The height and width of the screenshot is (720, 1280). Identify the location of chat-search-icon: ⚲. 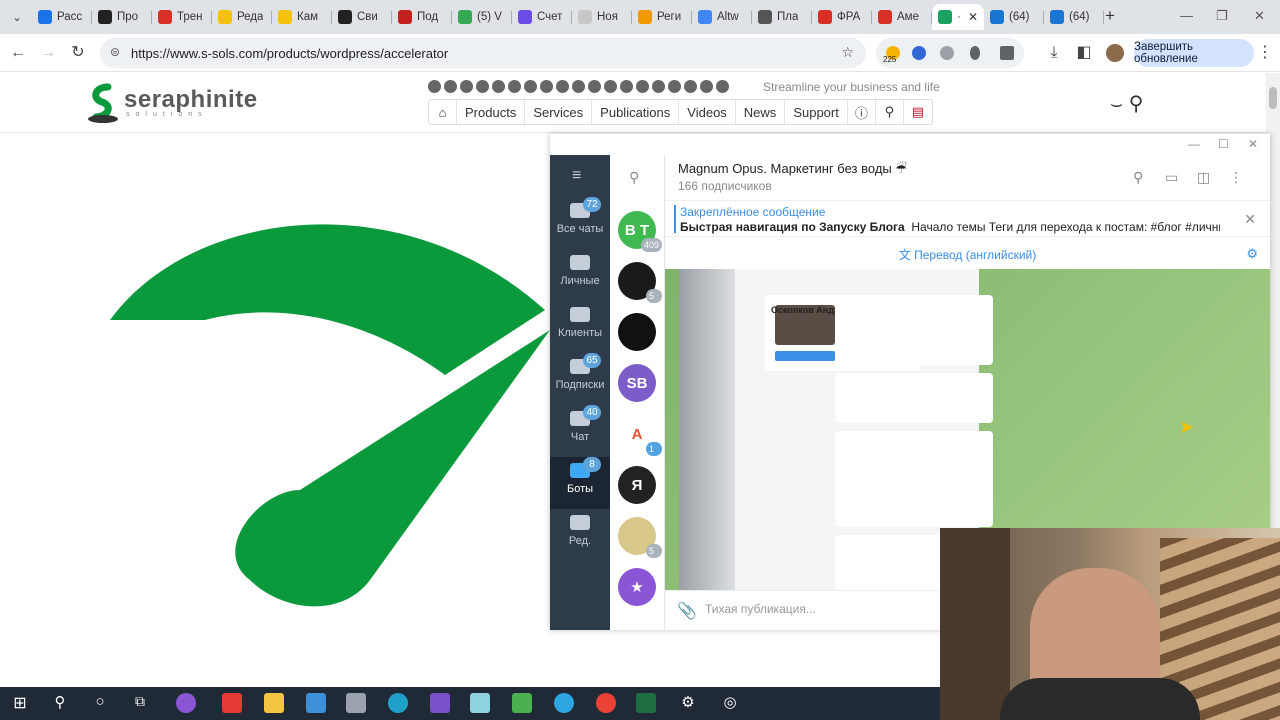
(634, 177).